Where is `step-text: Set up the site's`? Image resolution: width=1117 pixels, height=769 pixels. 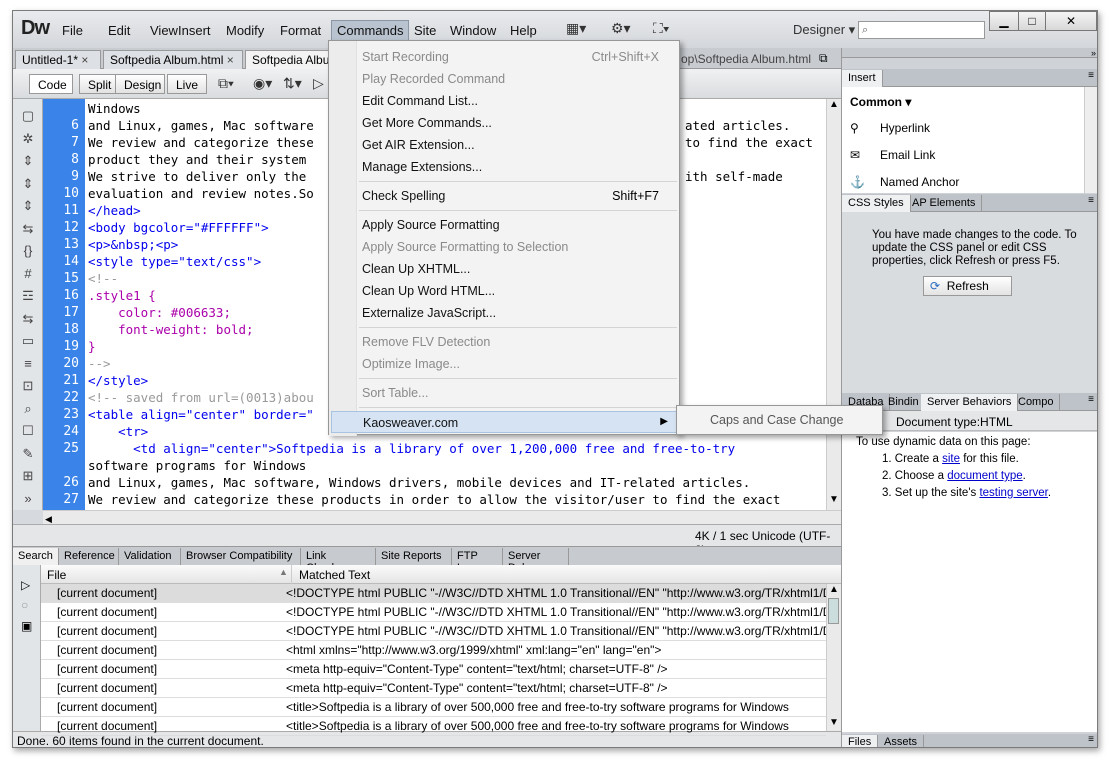 step-text: Set up the site's is located at coordinates (937, 493).